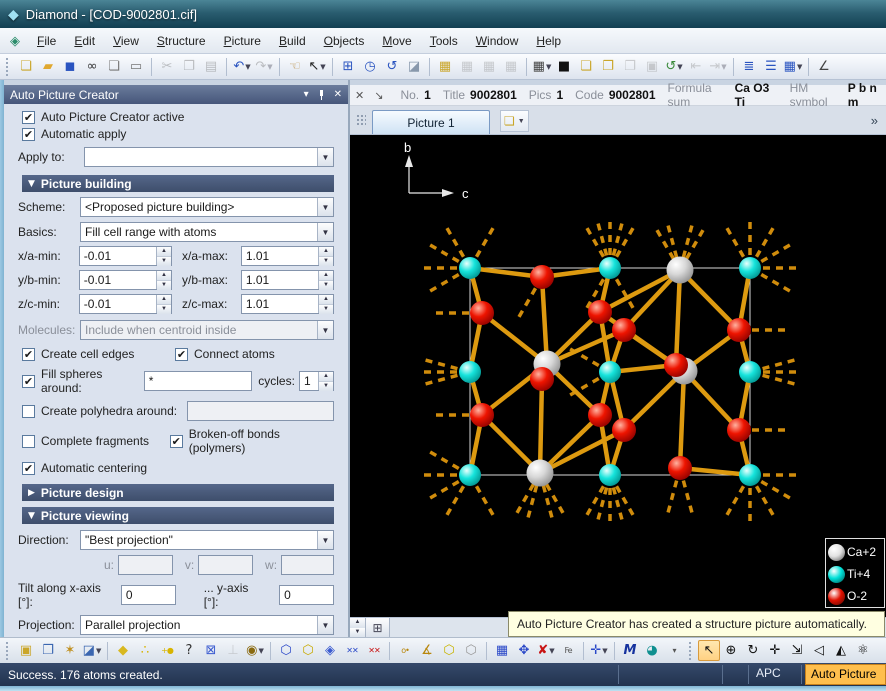  What do you see at coordinates (546, 650) in the screenshot?
I see `destroy-bonds-icon: ✘ ▼` at bounding box center [546, 650].